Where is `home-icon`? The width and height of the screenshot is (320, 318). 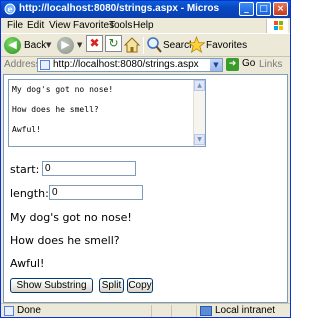
home-icon is located at coordinates (132, 45).